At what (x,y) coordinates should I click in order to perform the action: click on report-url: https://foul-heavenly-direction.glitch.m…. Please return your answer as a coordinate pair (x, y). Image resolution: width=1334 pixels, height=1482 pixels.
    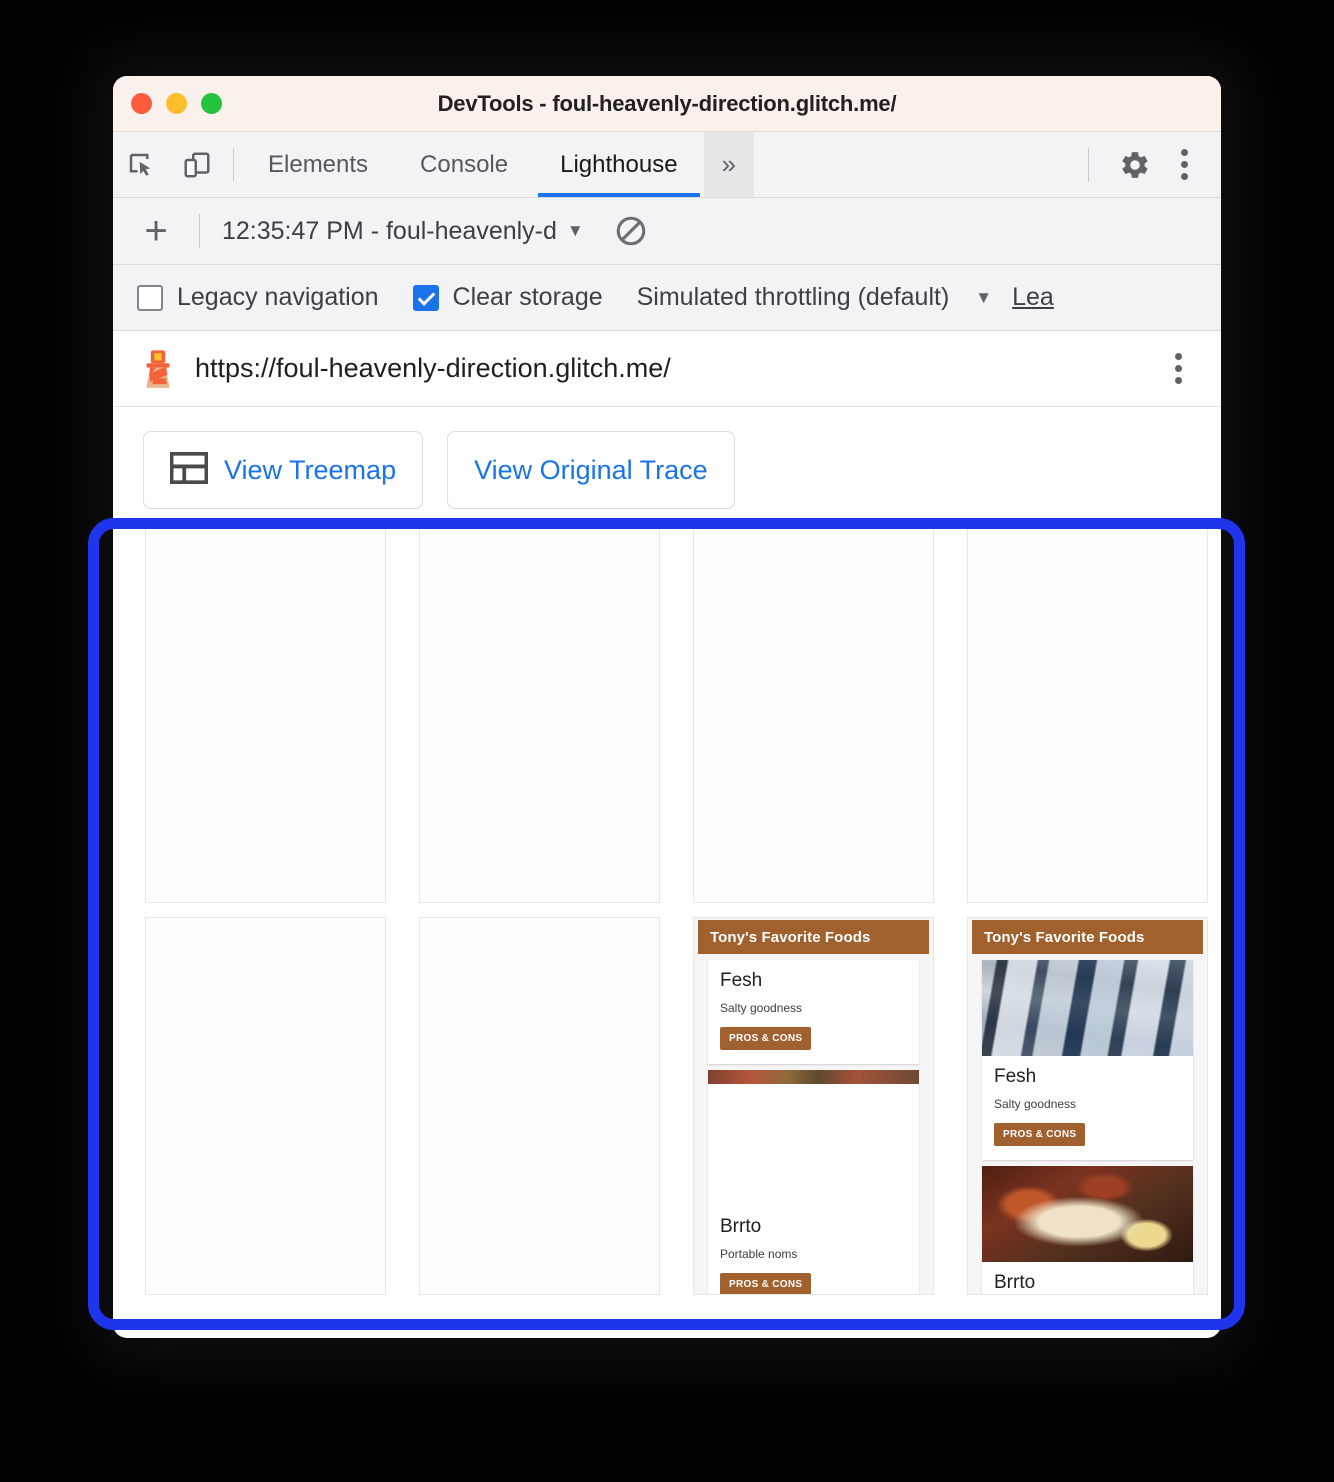
    Looking at the image, I should click on (433, 368).